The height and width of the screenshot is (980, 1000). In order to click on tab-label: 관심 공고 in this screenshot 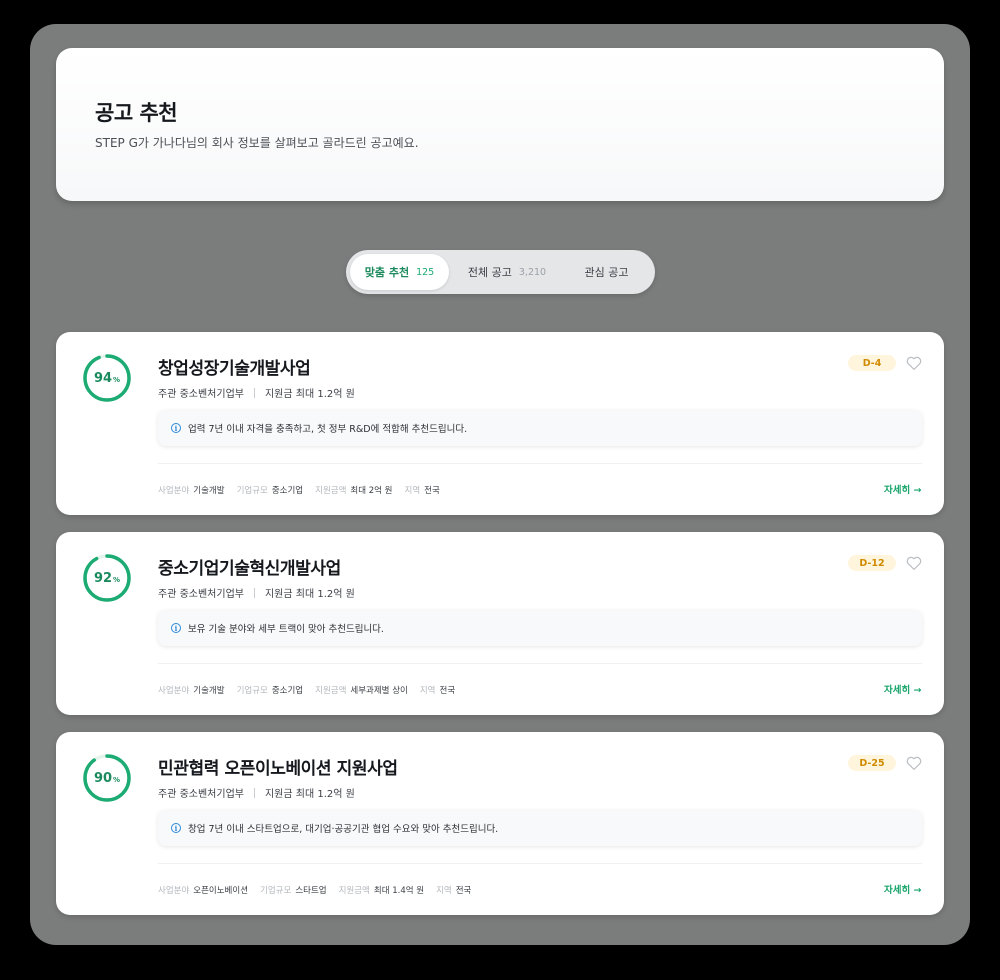, I will do `click(606, 272)`.